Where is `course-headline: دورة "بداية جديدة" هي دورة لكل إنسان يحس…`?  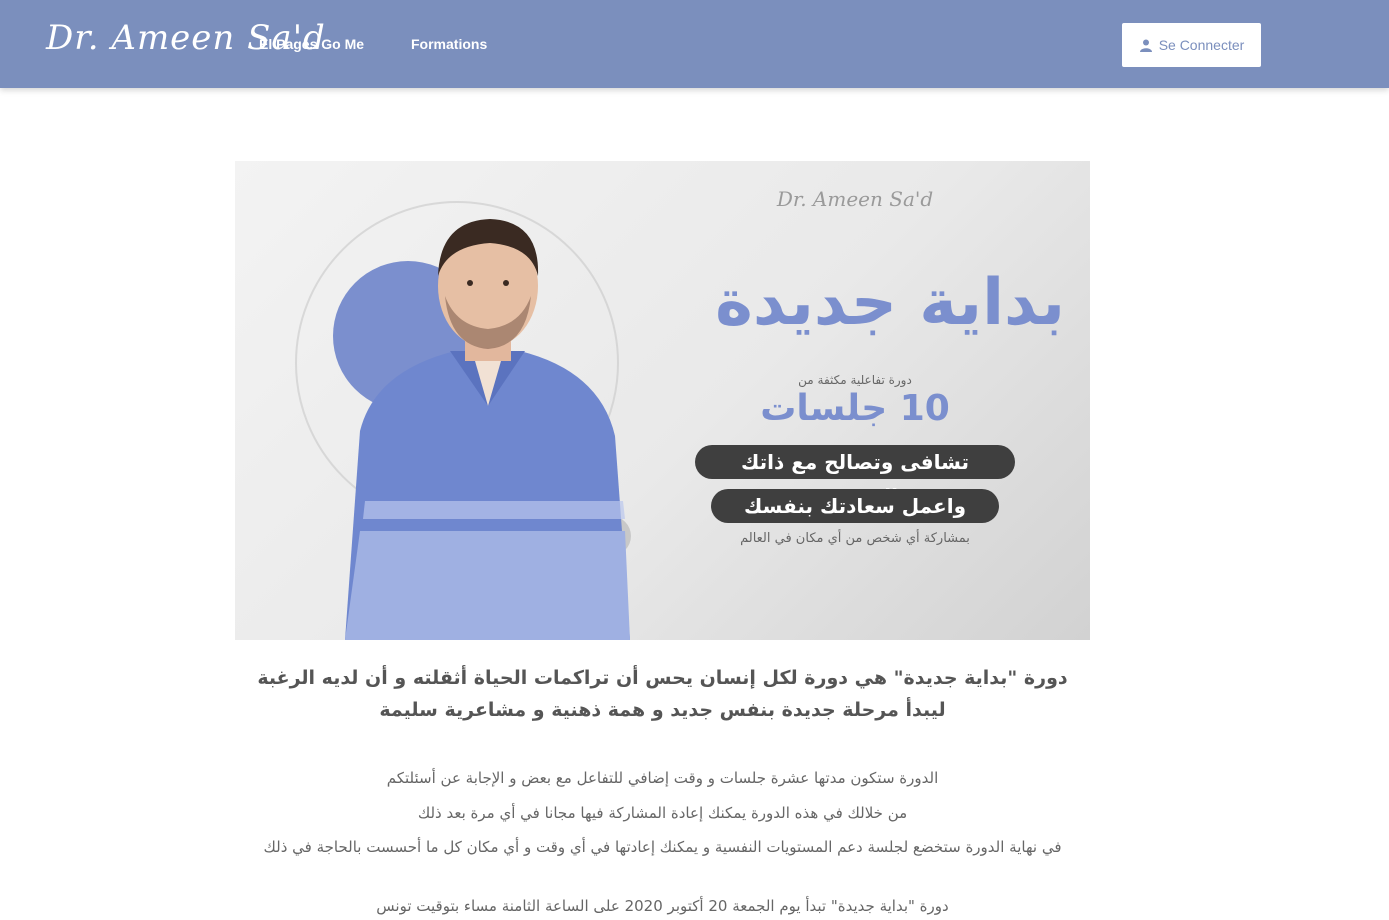
course-headline: دورة "بداية جديدة" هي دورة لكل إنسان يحس… is located at coordinates (662, 694).